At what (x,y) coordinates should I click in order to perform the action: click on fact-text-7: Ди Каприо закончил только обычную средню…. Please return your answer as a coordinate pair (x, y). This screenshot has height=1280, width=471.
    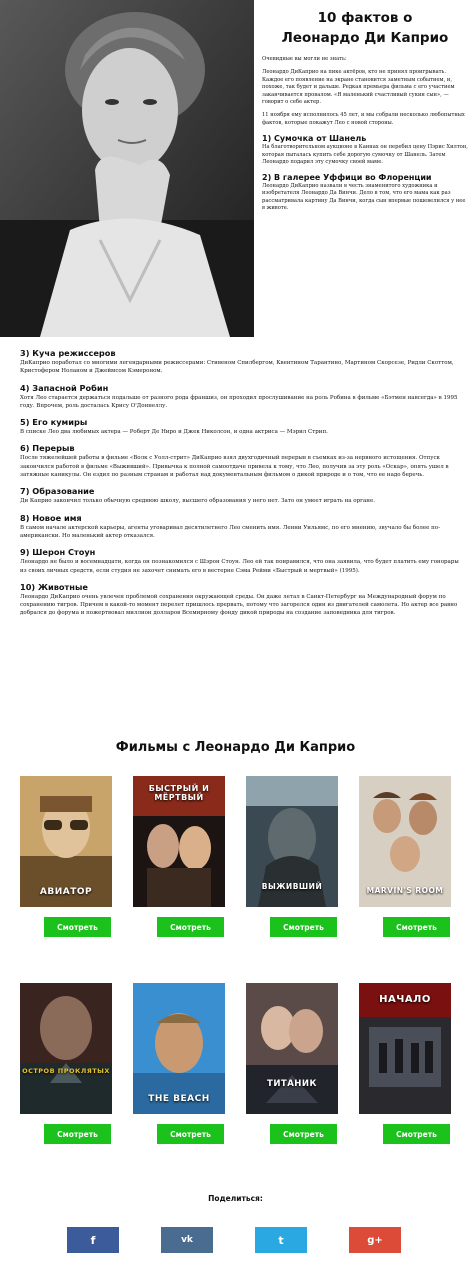
    Looking at the image, I should click on (197, 501).